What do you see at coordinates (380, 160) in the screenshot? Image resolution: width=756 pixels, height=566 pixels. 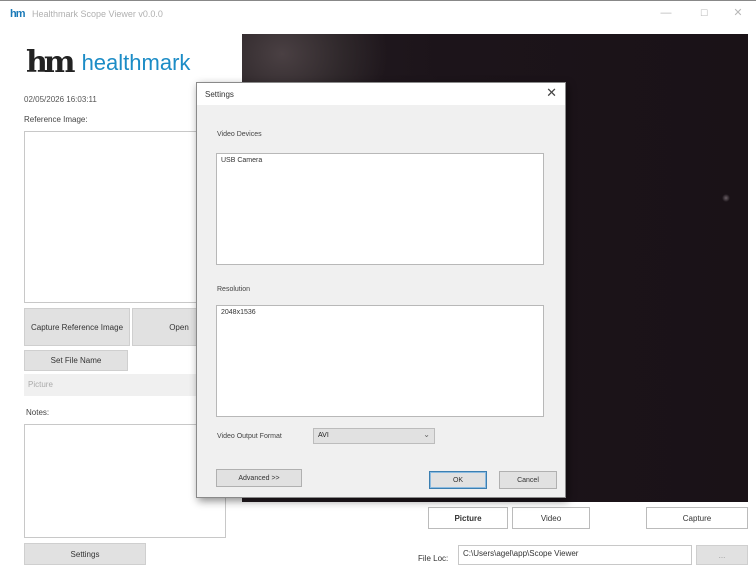 I see `list-item: USB Camera` at bounding box center [380, 160].